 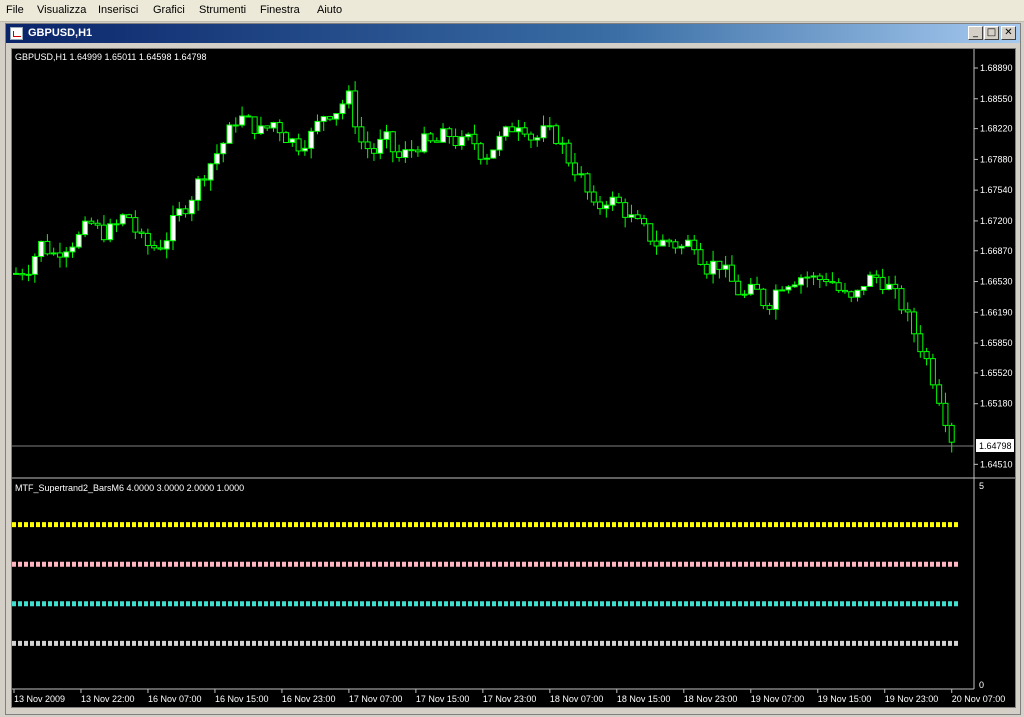 I want to click on time-tick-label: 19 Nov 23:00, so click(x=912, y=699).